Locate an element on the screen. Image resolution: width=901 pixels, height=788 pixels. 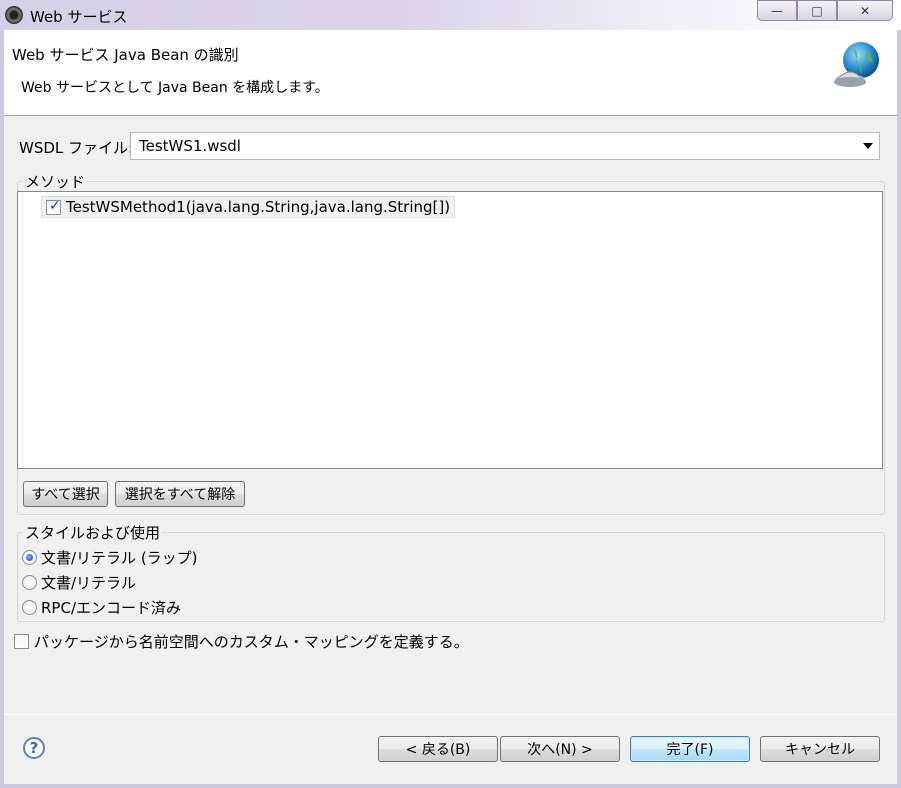
wsdl-file-value: TestWS1.wsdl is located at coordinates (190, 146).